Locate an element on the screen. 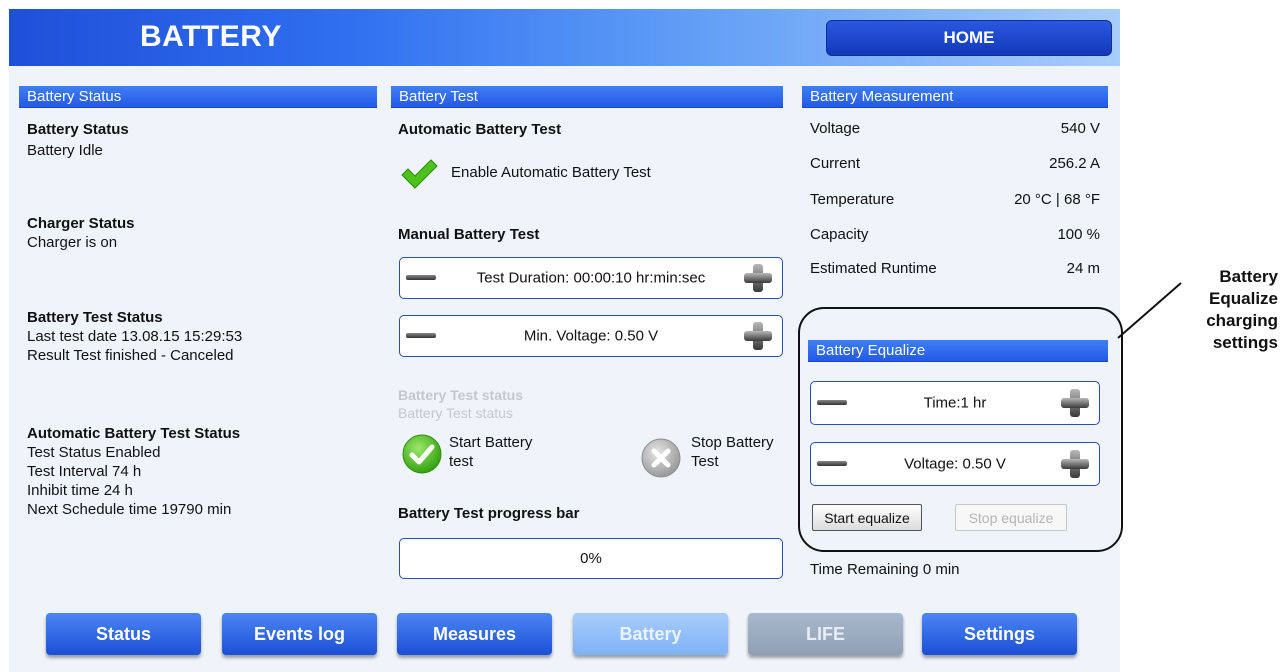 This screenshot has height=672, width=1281. progress-value: 0% is located at coordinates (591, 558).